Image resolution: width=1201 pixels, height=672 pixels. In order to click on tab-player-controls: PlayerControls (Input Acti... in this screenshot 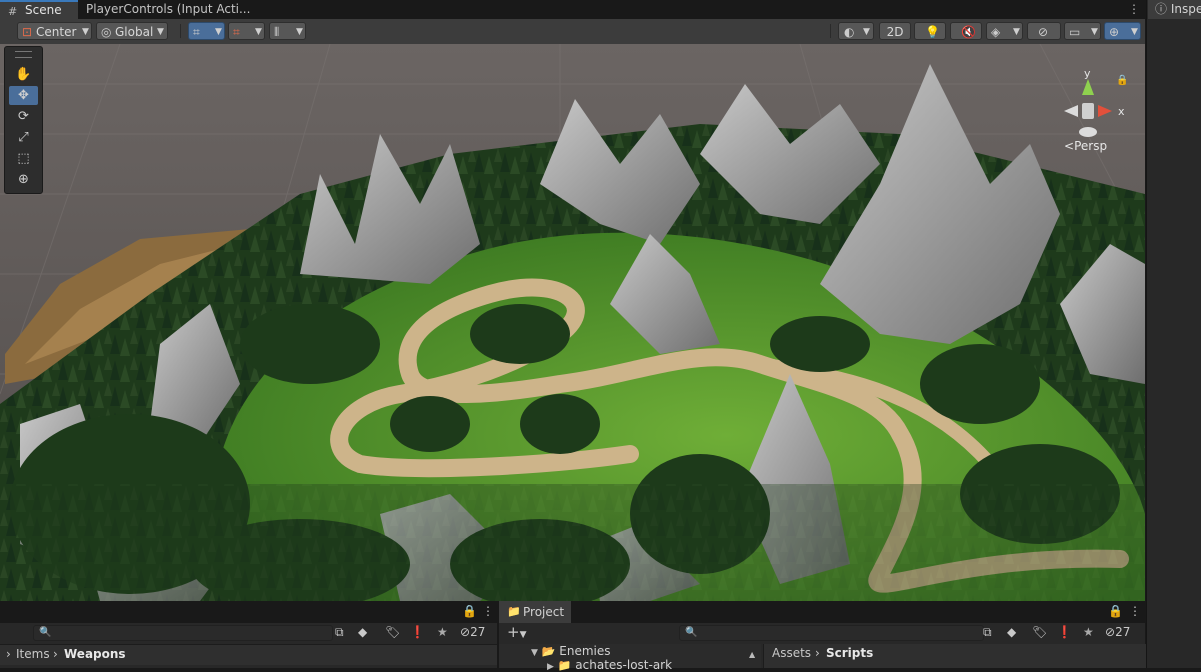, I will do `click(168, 9)`.